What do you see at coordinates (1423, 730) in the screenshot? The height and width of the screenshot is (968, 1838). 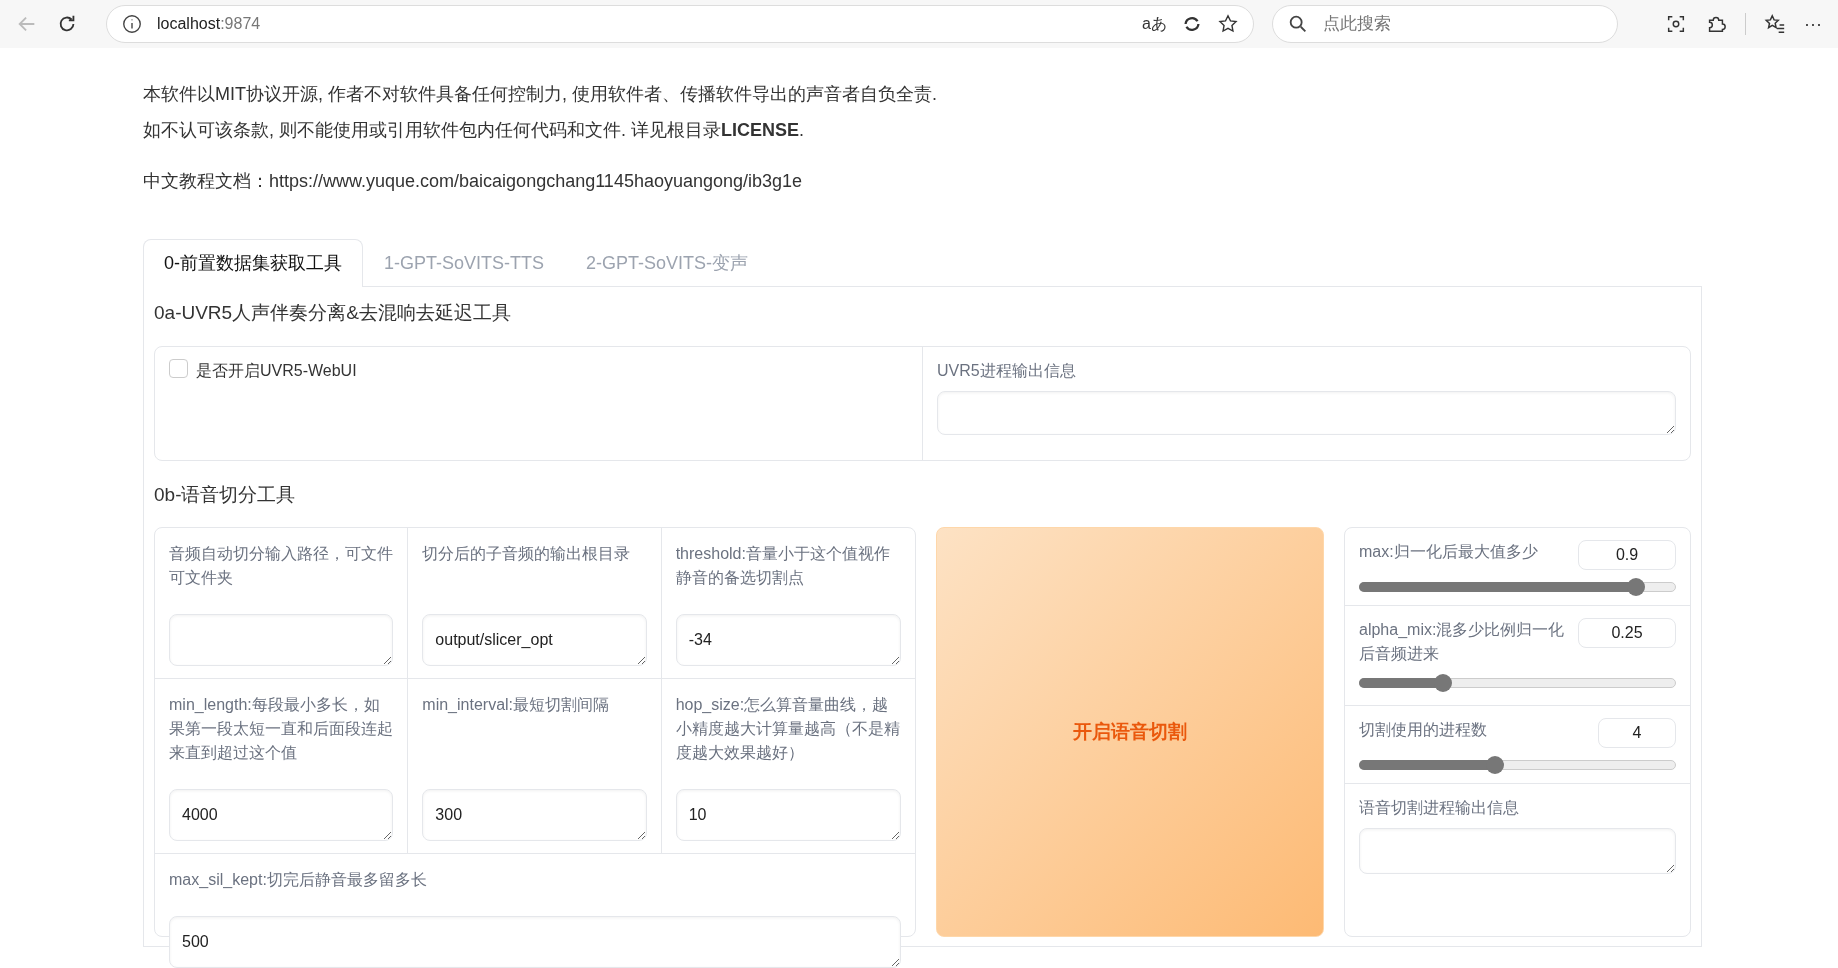 I see `slider-label: 切割使用的进程数` at bounding box center [1423, 730].